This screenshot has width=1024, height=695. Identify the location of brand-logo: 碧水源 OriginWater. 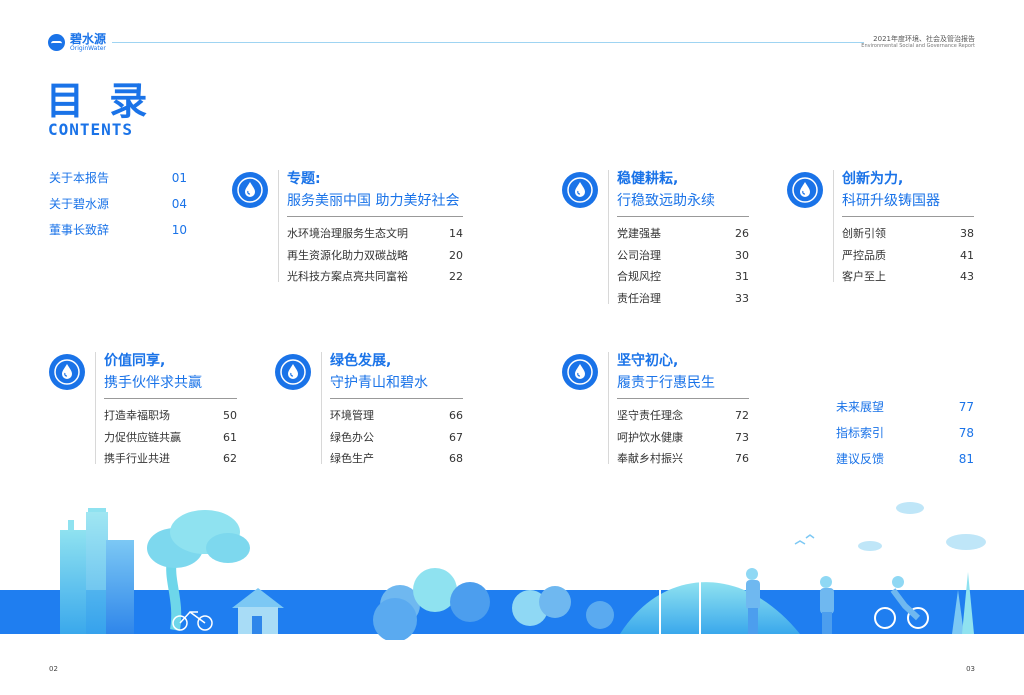
(77, 42).